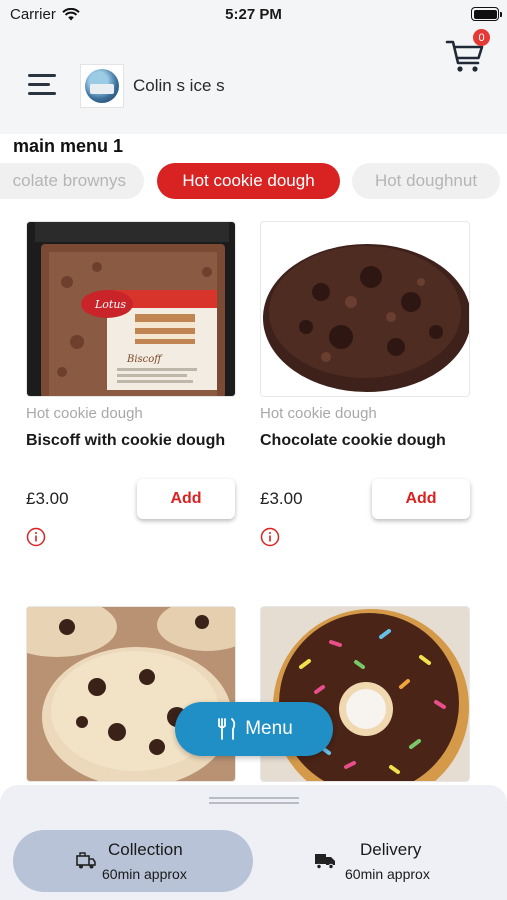  I want to click on category-tab-label: colate brownys, so click(69, 180).